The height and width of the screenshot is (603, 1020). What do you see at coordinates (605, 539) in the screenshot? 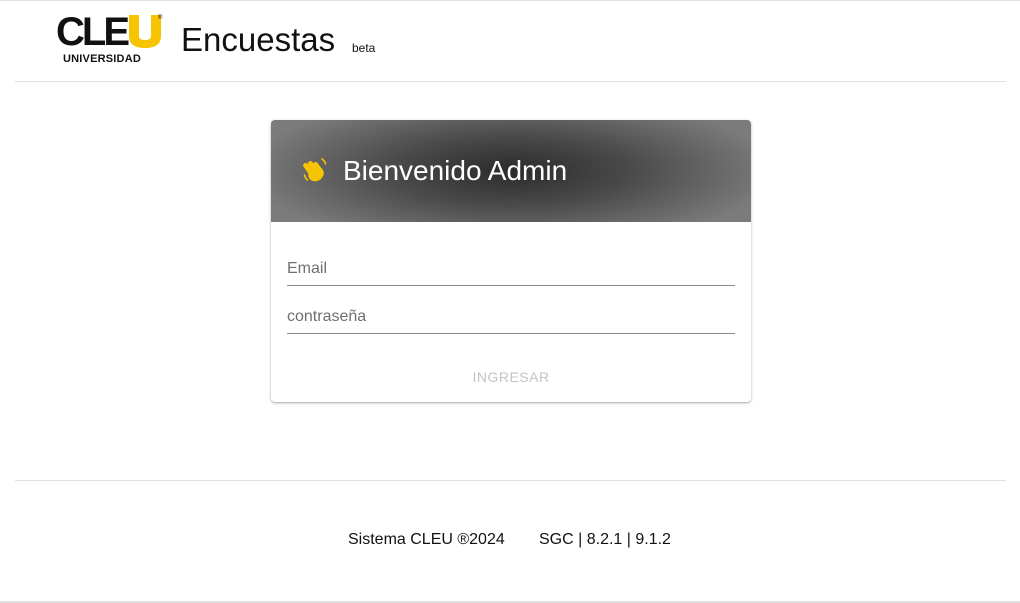
I see `footer-version: SGC | 8.2.1 | 9.1.2` at bounding box center [605, 539].